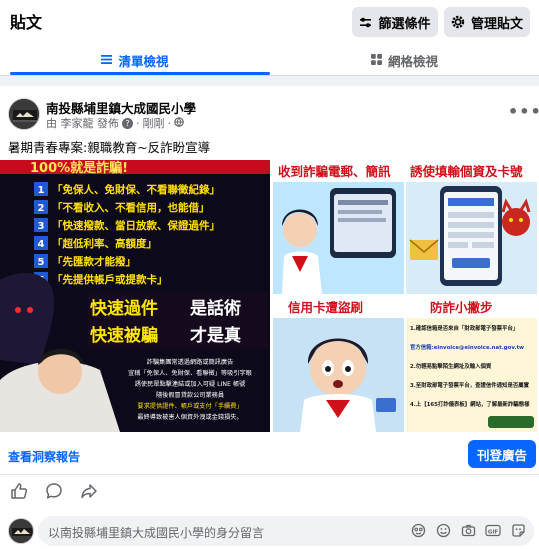 Image resolution: width=539 pixels, height=549 pixels. I want to click on tip-line: 1.確認信箱是否來自「財政部電子發票平台」, so click(464, 328).